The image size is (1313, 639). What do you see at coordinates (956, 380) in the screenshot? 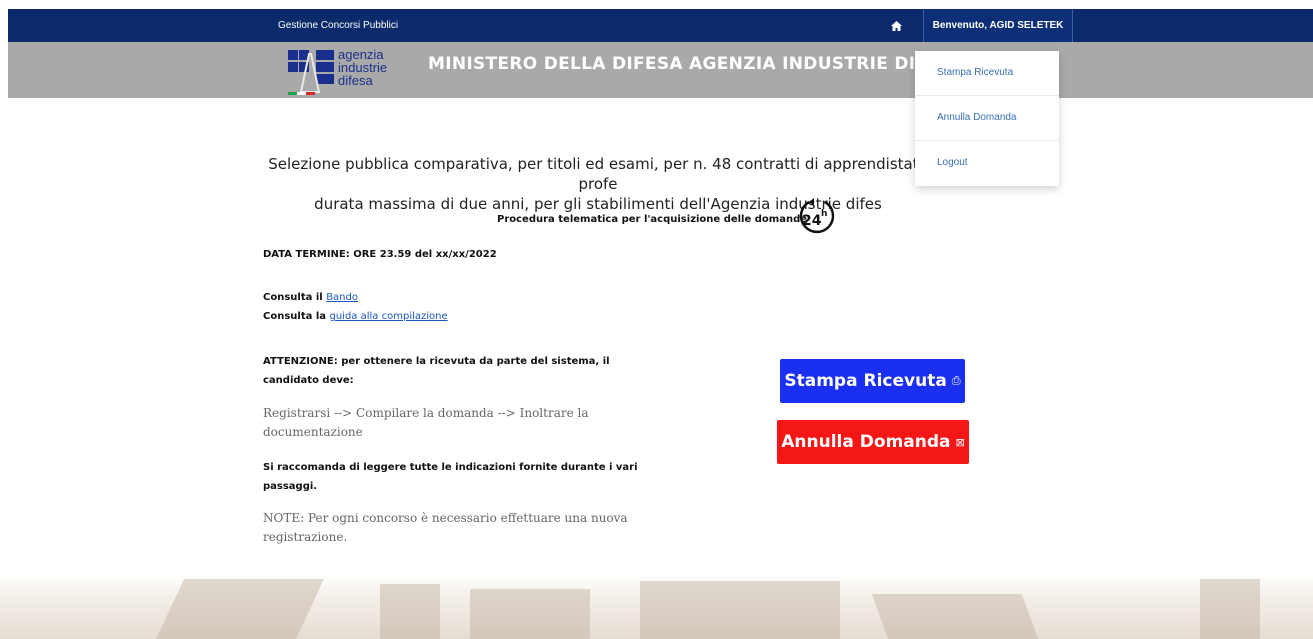
I see `print-icon: ⎙` at bounding box center [956, 380].